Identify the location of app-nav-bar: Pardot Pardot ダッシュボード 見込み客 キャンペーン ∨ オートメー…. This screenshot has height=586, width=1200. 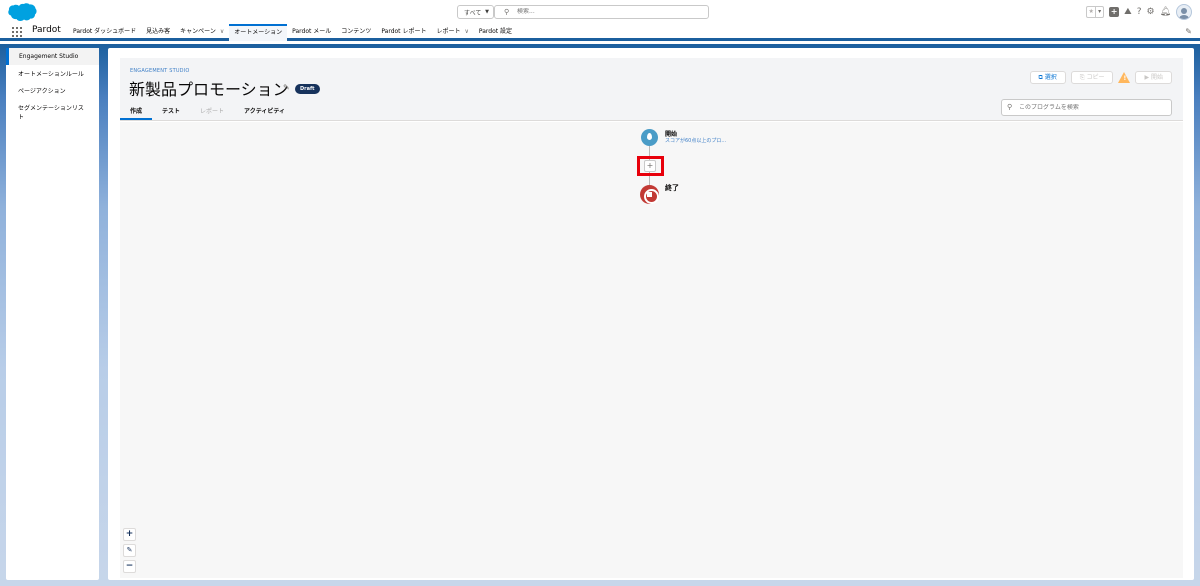
(600, 32).